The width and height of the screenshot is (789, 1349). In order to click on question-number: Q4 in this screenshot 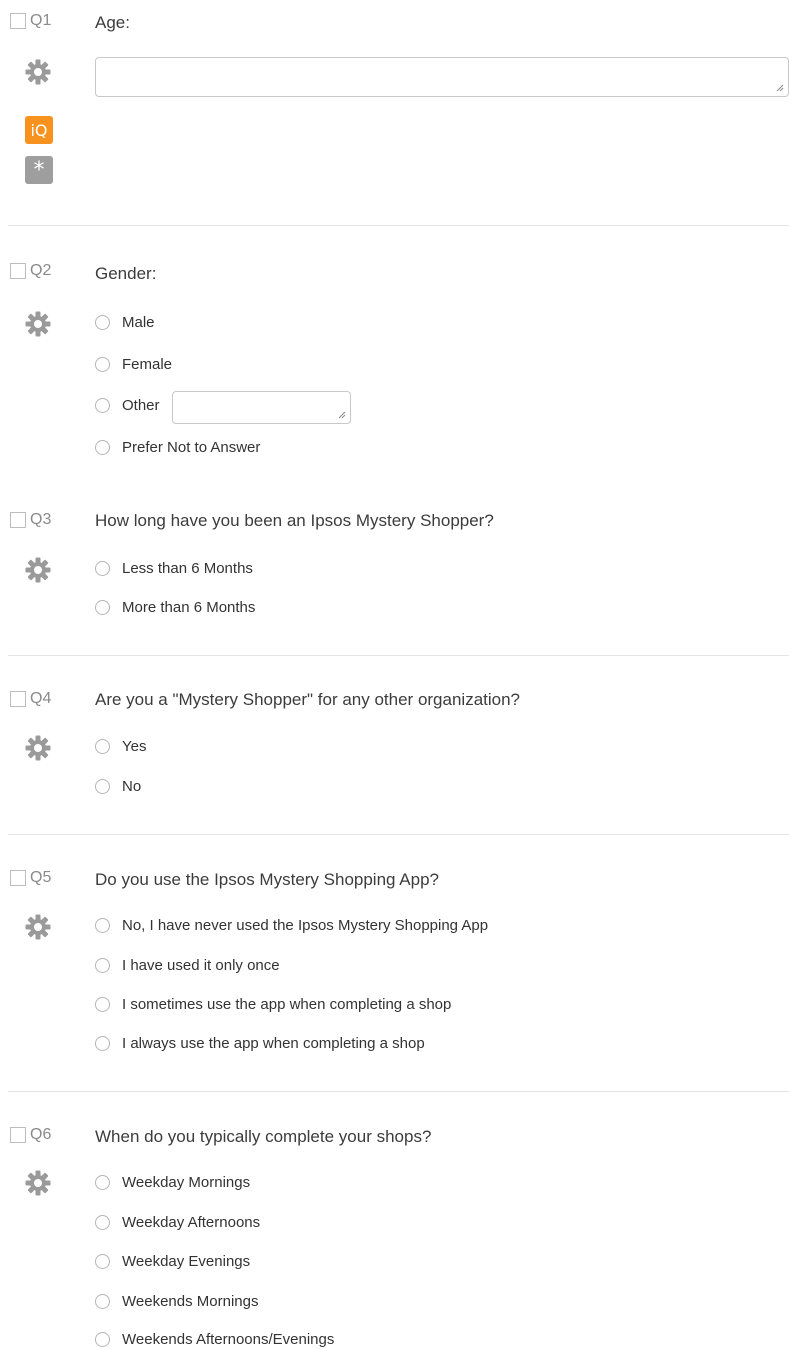, I will do `click(41, 698)`.